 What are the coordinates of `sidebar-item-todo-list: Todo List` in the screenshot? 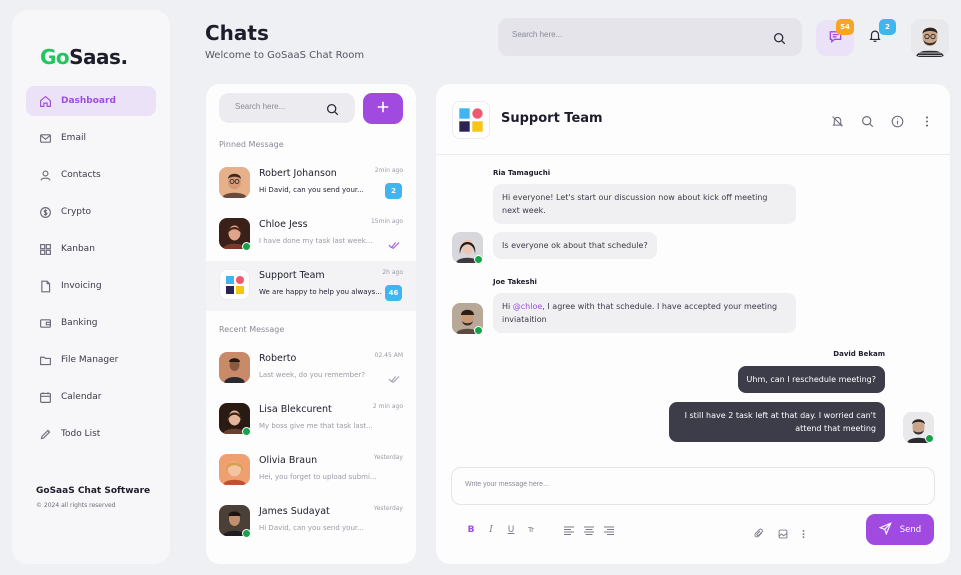 It's located at (91, 434).